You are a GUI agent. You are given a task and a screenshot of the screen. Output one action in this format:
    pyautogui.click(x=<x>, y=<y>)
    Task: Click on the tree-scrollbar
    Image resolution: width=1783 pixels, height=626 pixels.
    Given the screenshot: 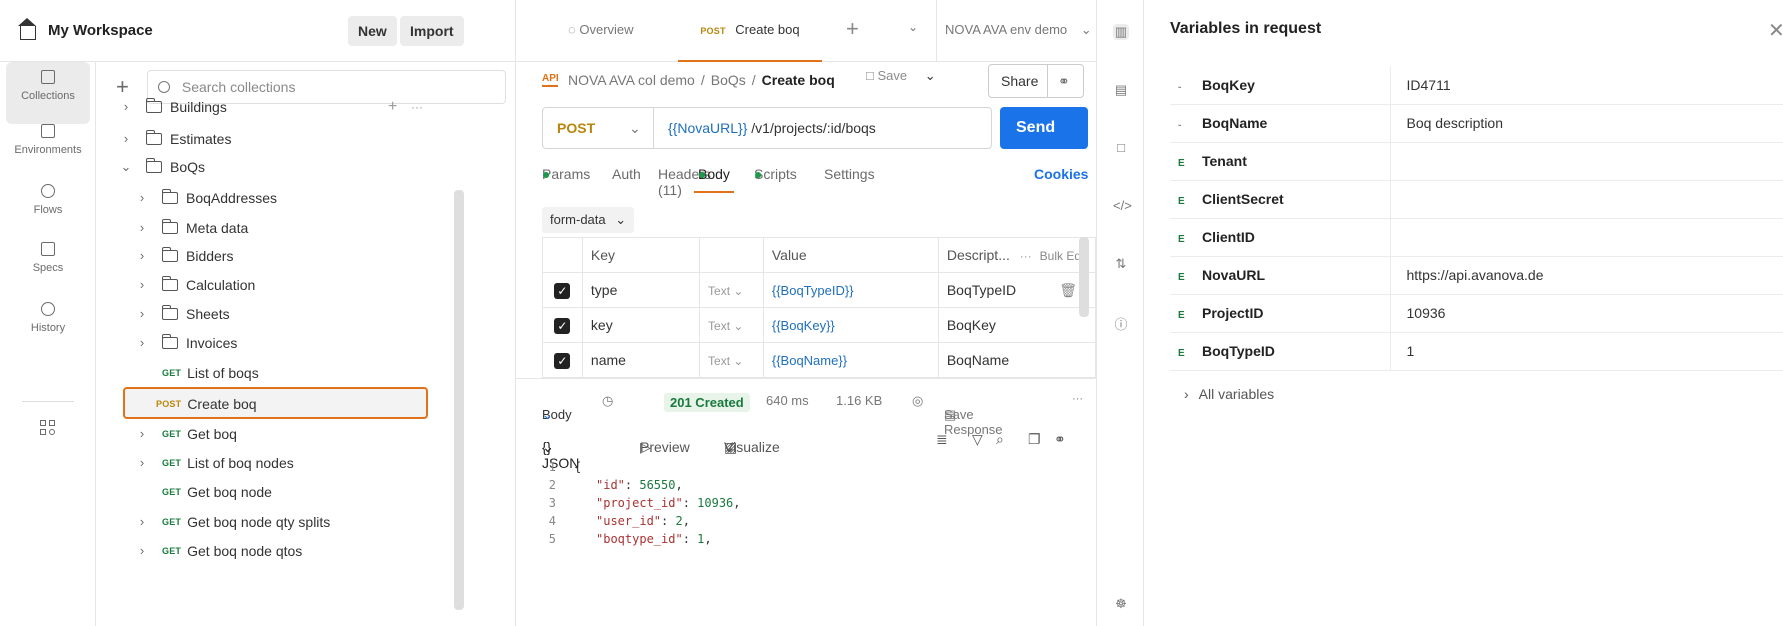 What is the action you would take?
    pyautogui.click(x=459, y=400)
    